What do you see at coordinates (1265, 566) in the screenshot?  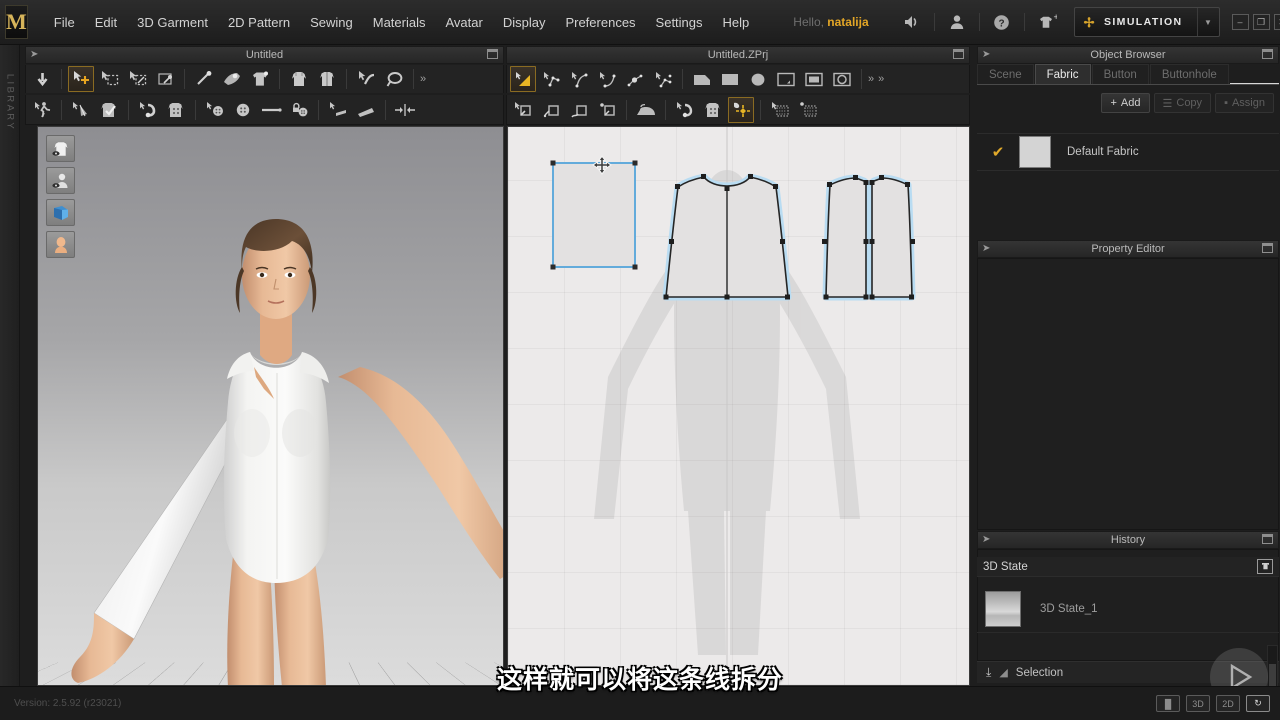 I see `history-snapshot-icon` at bounding box center [1265, 566].